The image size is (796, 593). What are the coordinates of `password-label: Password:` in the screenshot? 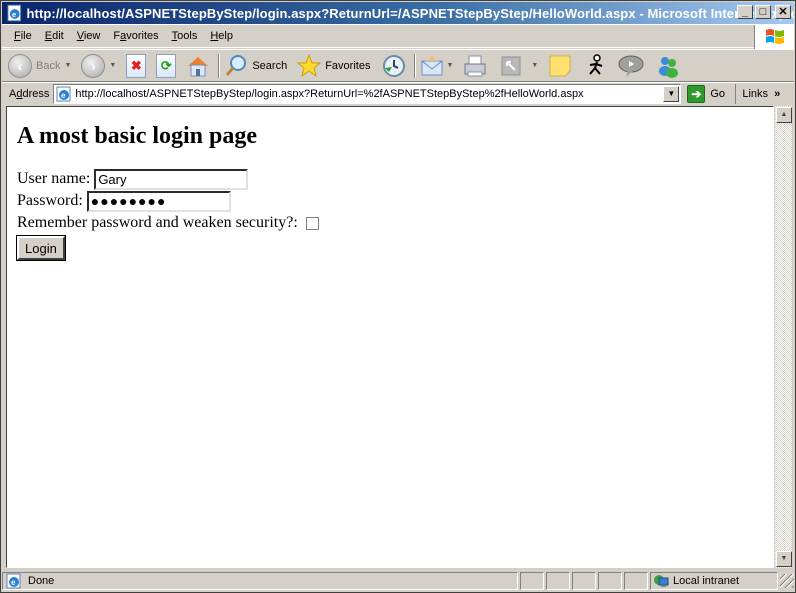 It's located at (50, 200).